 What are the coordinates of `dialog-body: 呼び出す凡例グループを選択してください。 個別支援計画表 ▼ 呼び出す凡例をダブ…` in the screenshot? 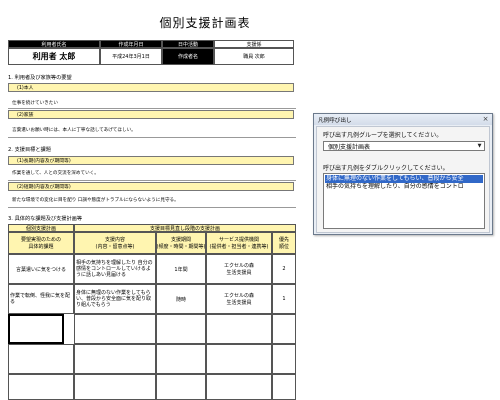 It's located at (403, 179).